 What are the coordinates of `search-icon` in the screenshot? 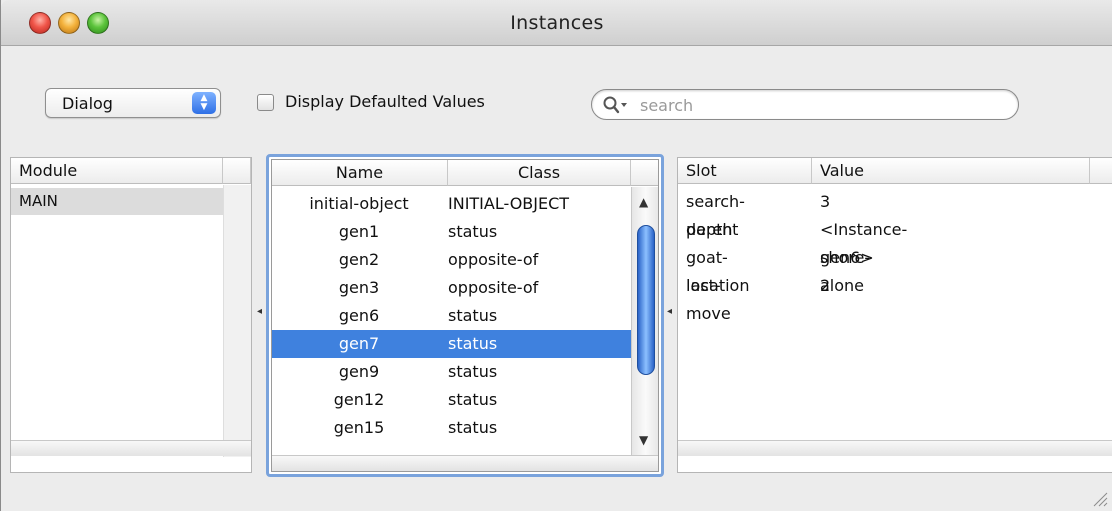 It's located at (616, 105).